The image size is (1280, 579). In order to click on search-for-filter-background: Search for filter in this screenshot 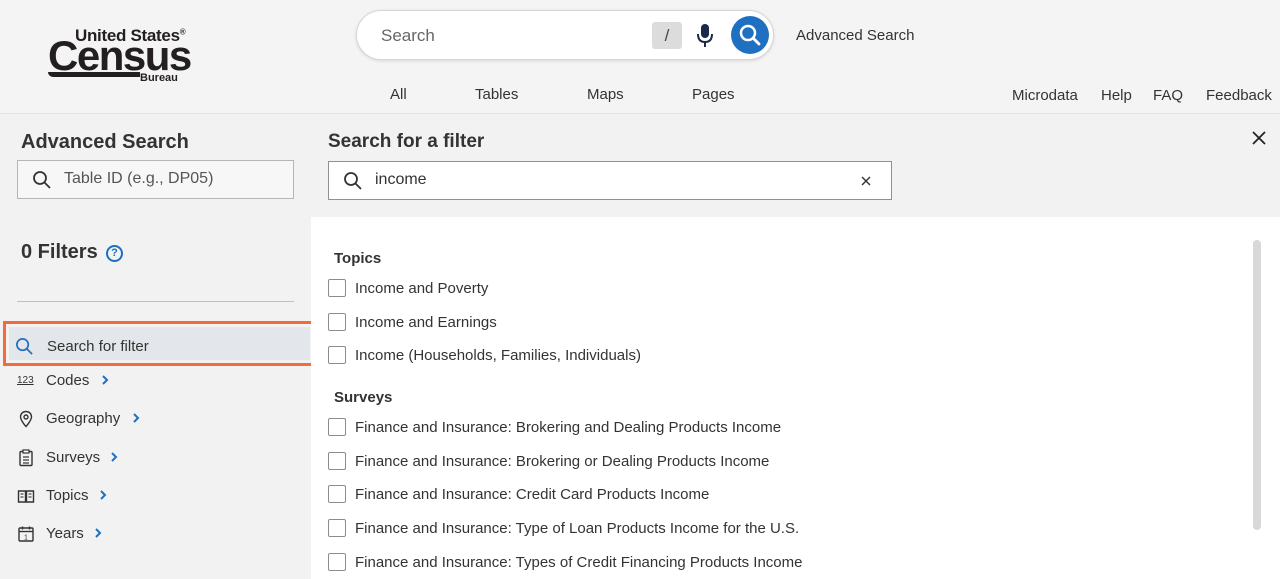, I will do `click(159, 343)`.